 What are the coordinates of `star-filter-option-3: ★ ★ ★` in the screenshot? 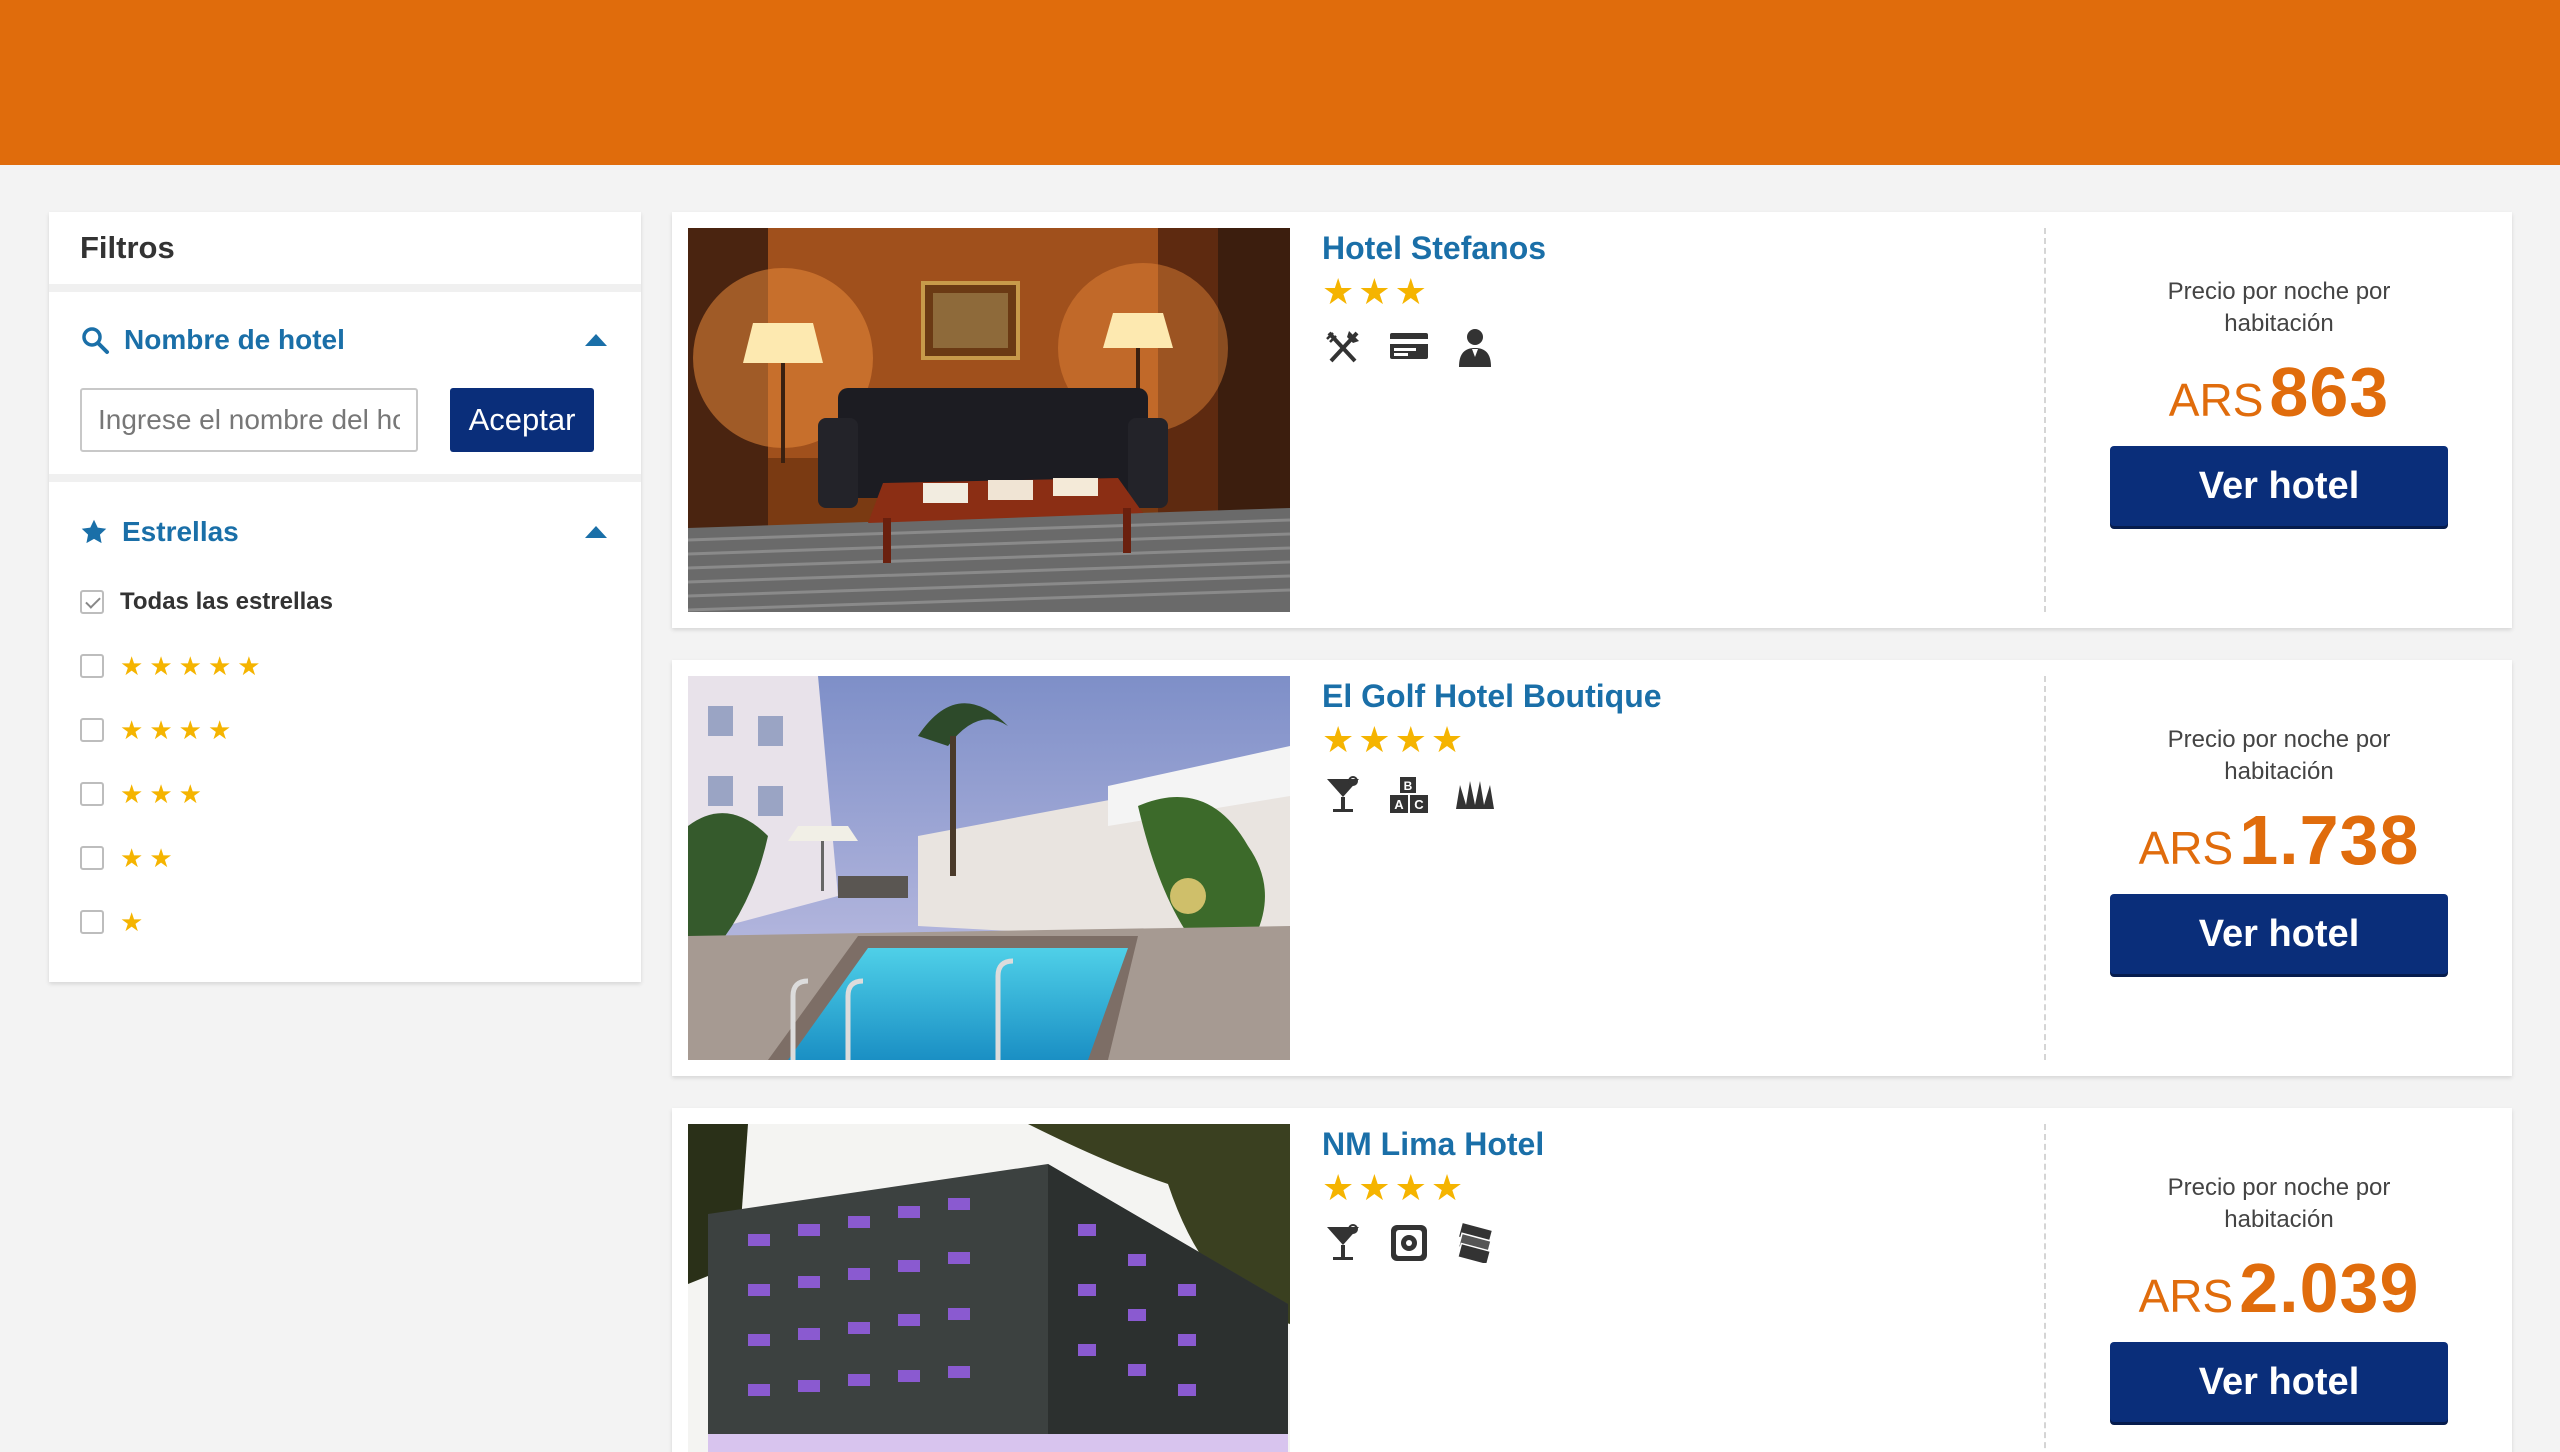 It's located at (345, 794).